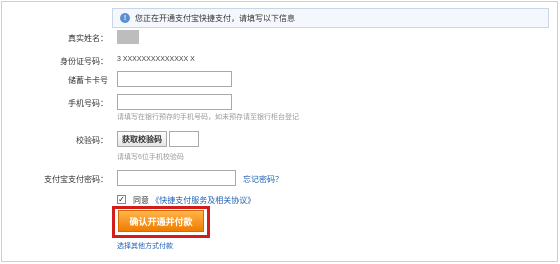  I want to click on verify-code-input, so click(184, 139).